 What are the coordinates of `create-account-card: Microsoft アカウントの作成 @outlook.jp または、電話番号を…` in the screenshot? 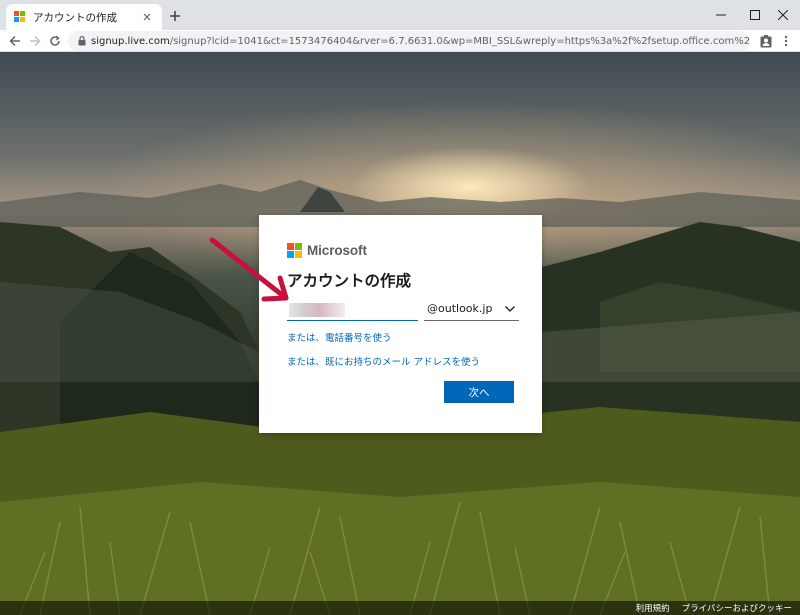 It's located at (400, 324).